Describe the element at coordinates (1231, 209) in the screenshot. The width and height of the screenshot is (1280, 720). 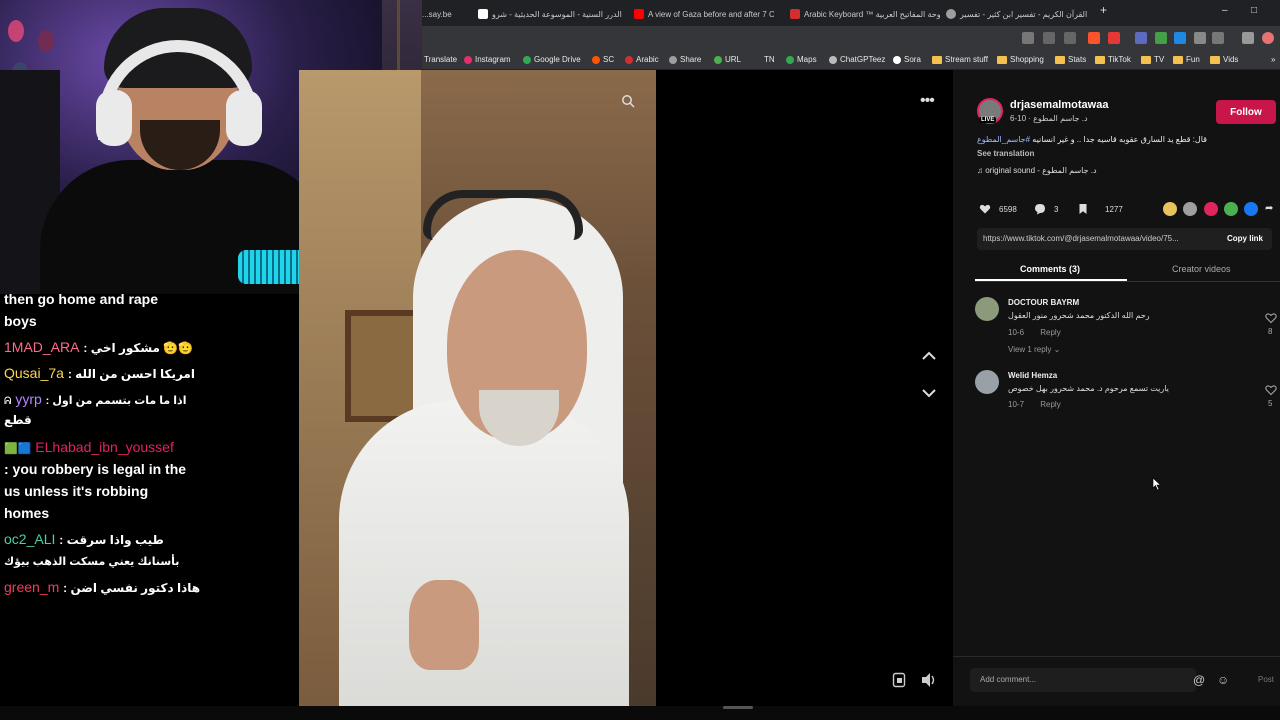
I see `whatsapp-share-icon` at that location.